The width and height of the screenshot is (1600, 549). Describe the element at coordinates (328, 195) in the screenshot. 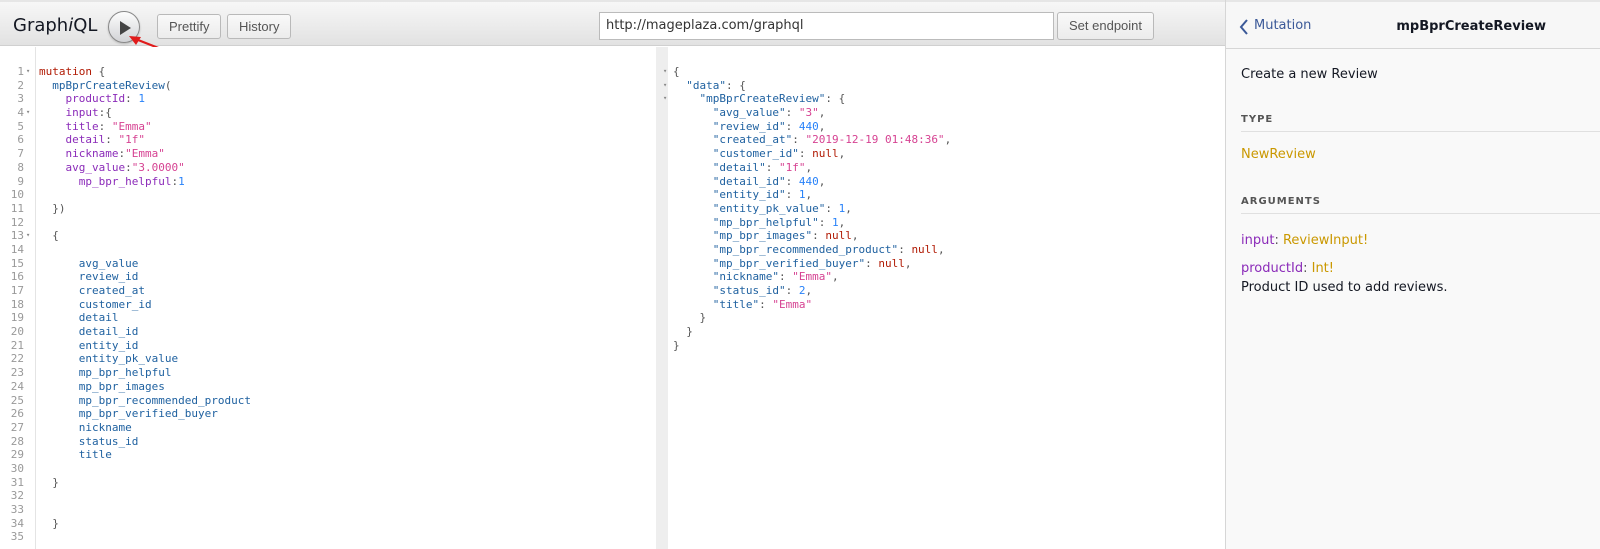

I see `query-line: 10` at that location.